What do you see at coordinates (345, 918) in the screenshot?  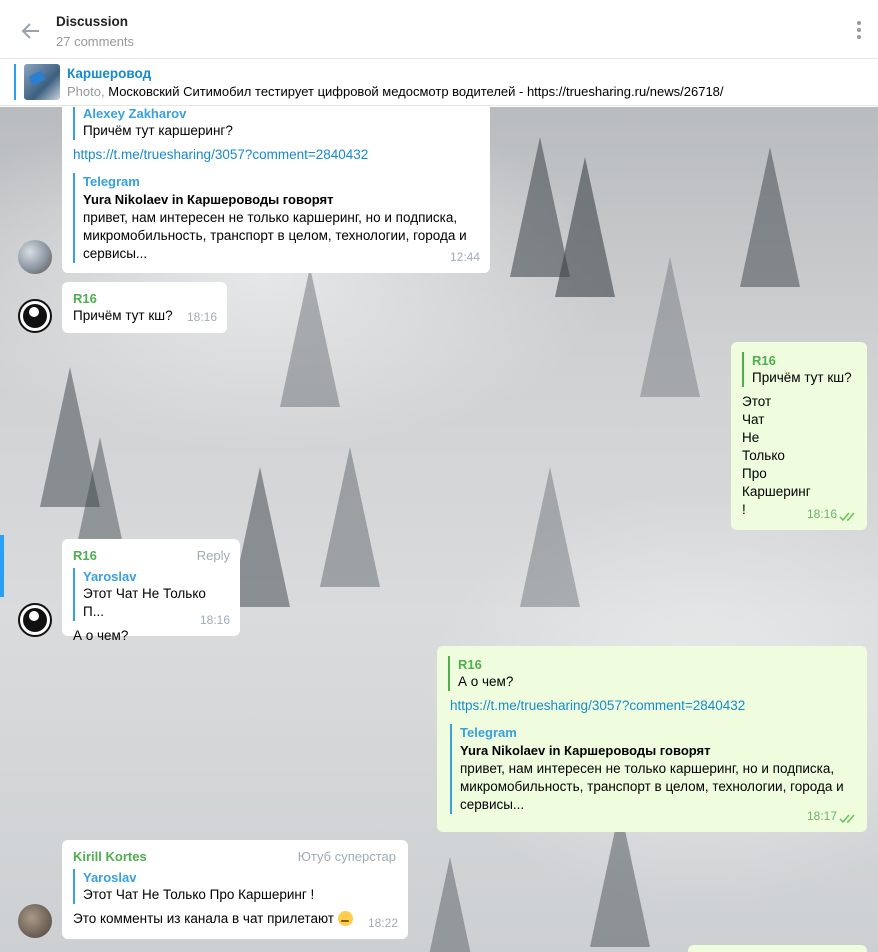 I see `smirk-emoji-icon` at bounding box center [345, 918].